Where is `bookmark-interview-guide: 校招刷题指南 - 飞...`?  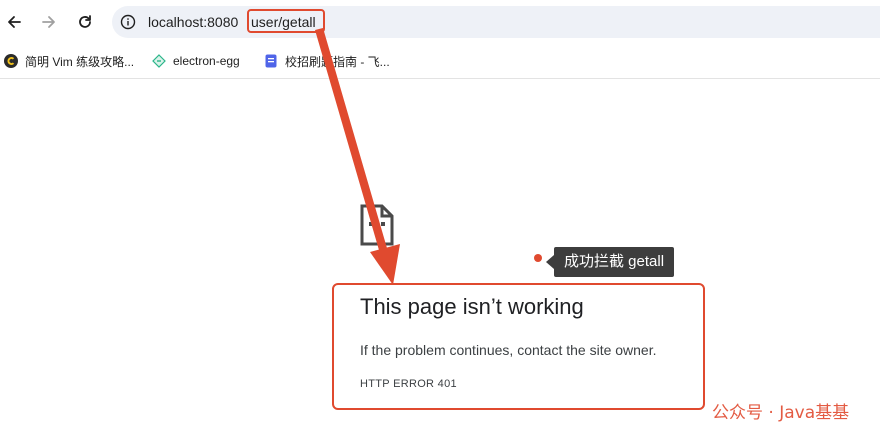
bookmark-interview-guide: 校招刷题指南 - 飞... is located at coordinates (327, 61).